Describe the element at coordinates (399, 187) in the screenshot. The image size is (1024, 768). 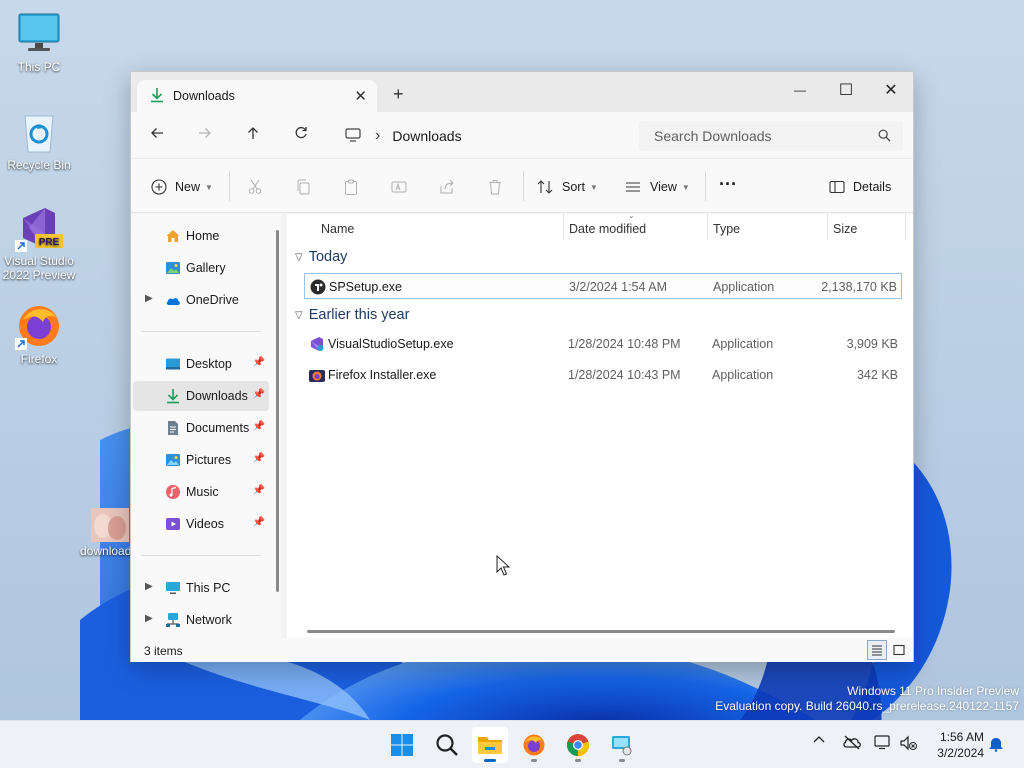
I see `rename-button` at that location.